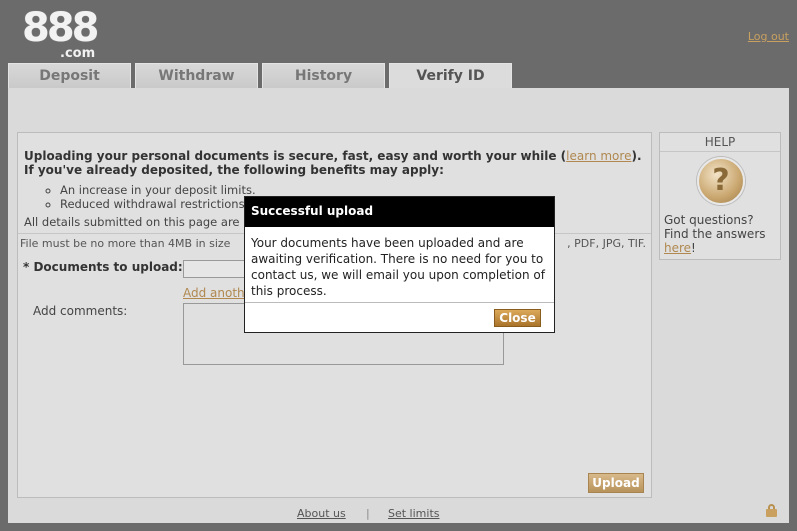  What do you see at coordinates (616, 483) in the screenshot?
I see `upload-button: Upload` at bounding box center [616, 483].